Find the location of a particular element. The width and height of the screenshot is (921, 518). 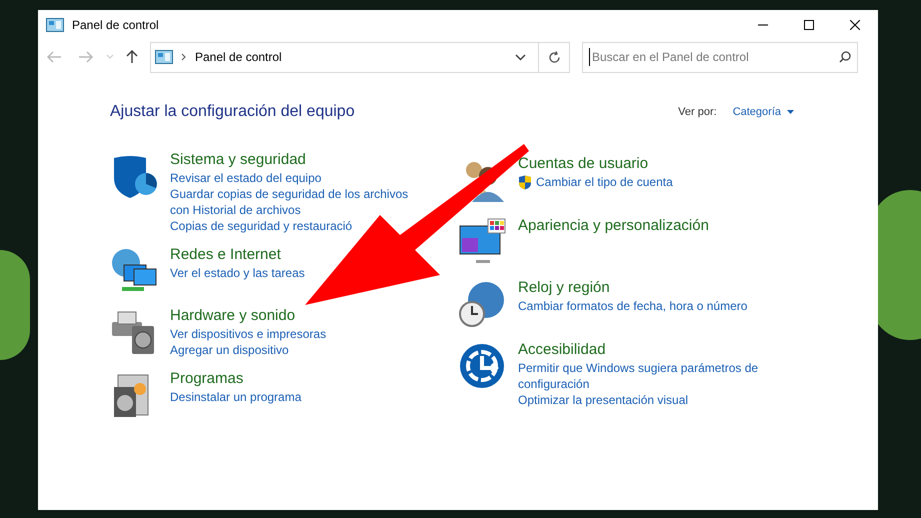

accessibility-icon is located at coordinates (482, 366).